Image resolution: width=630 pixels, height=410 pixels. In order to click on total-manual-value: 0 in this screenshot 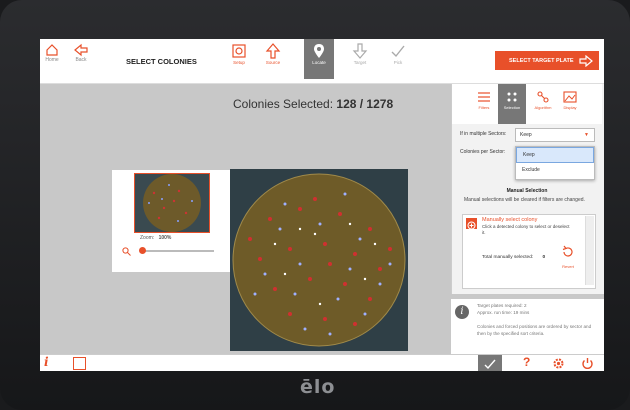, I will do `click(544, 257)`.